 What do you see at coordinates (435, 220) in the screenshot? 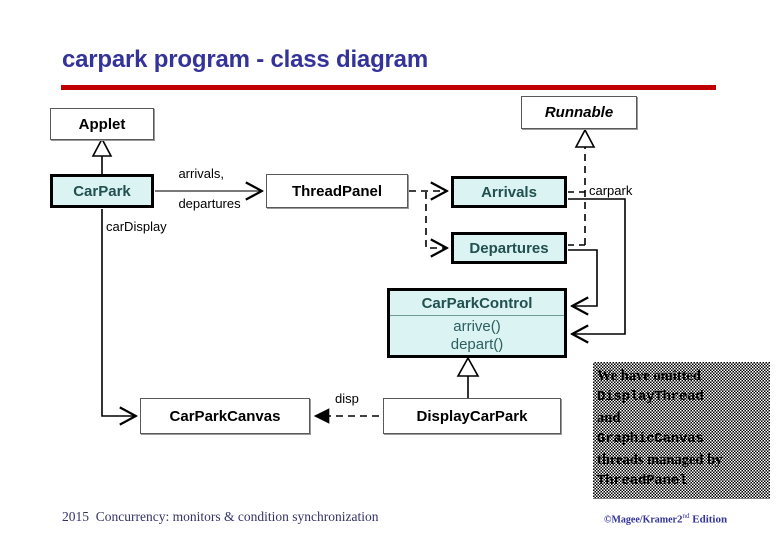
I see `edge-threadpanel-departures` at bounding box center [435, 220].